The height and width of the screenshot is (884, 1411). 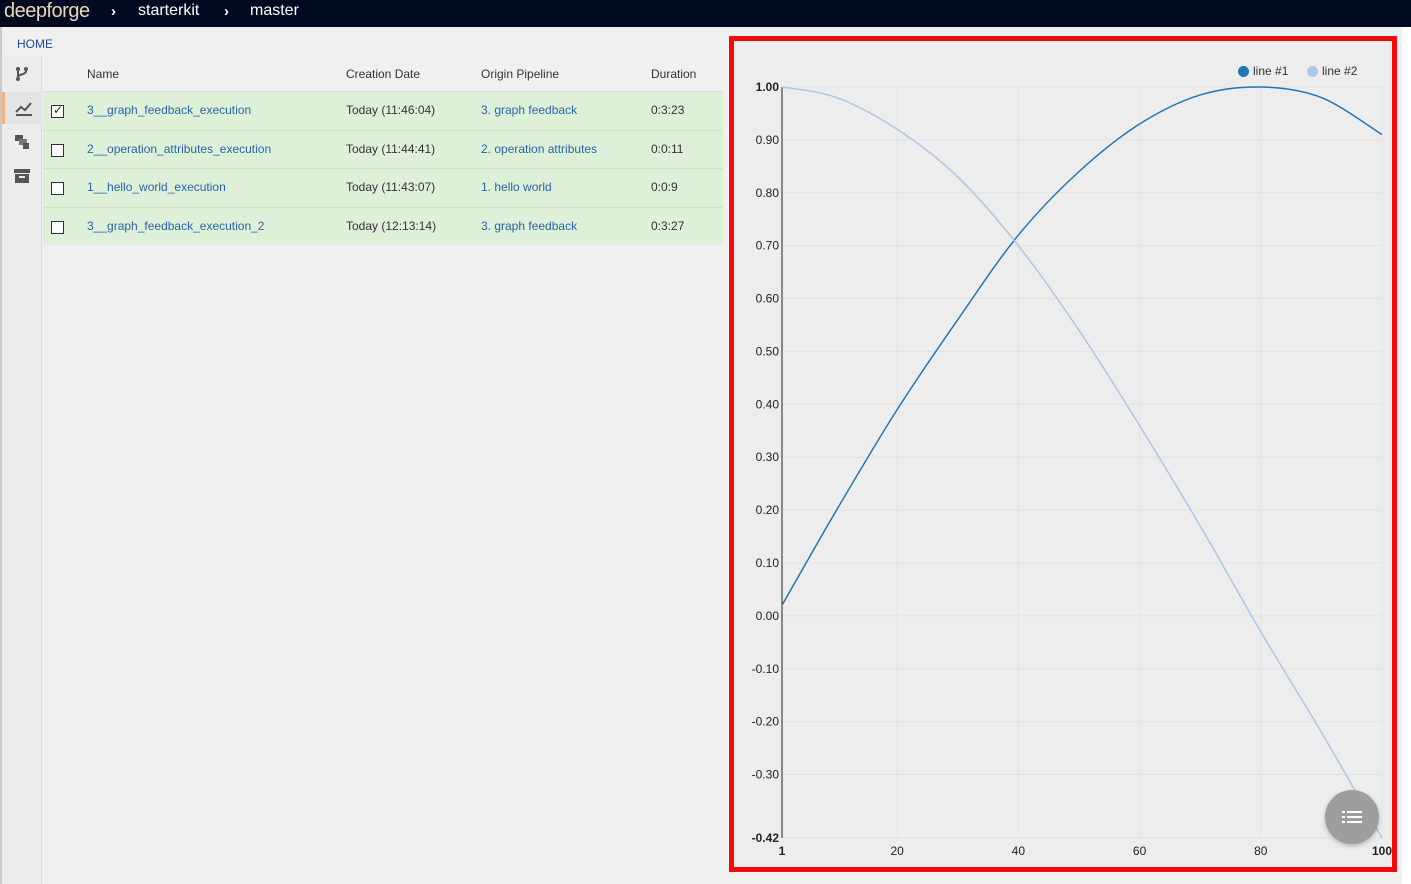 I want to click on sidebar-item-executions, so click(x=22, y=108).